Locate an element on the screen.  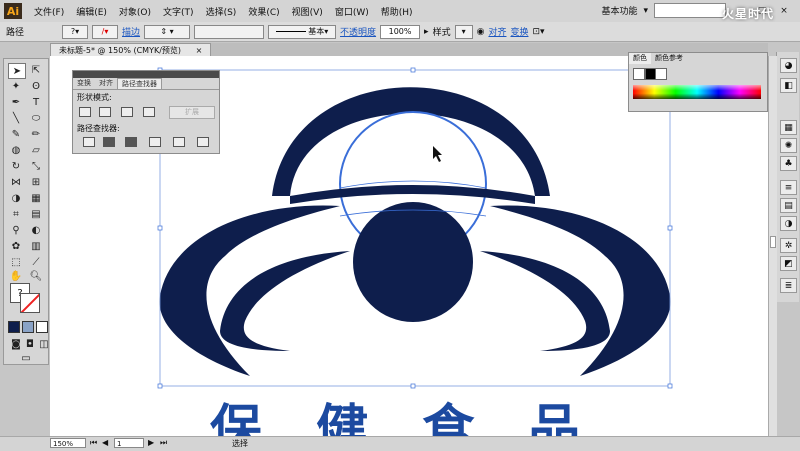
symbol-sprayer-tool-icon: ✿ is located at coordinates (16, 246).